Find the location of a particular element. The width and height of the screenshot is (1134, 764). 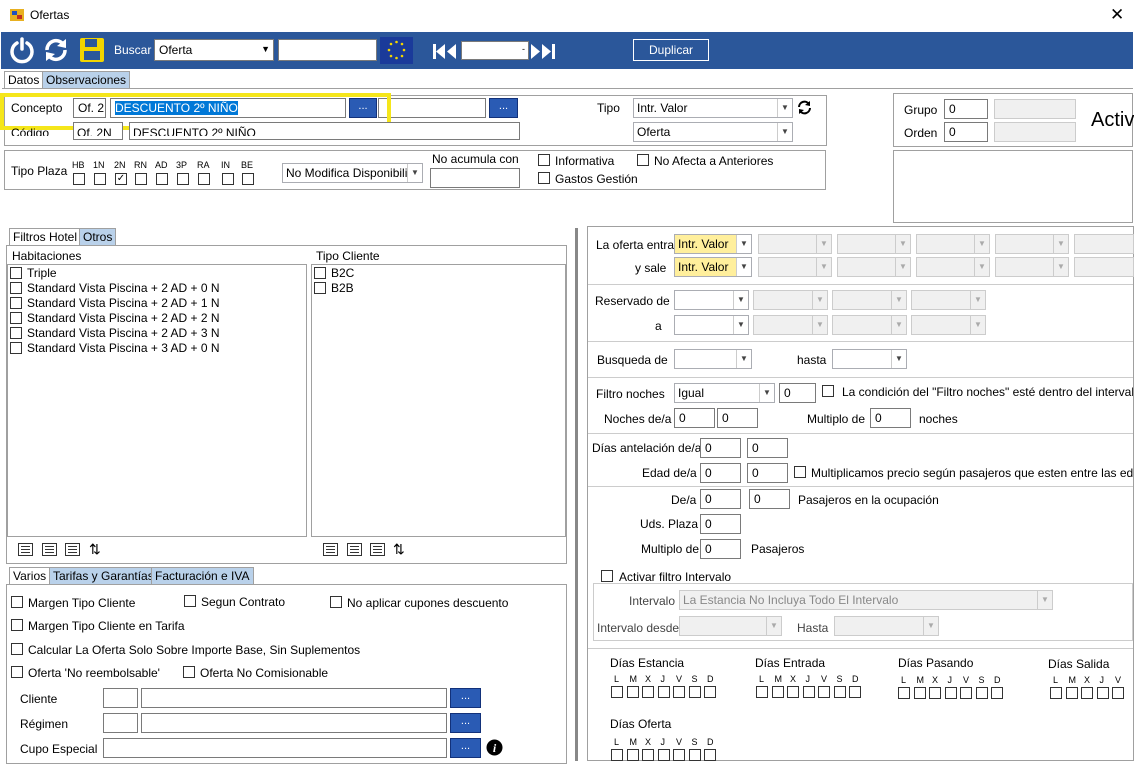

close-button: ✕ is located at coordinates (1117, 15).